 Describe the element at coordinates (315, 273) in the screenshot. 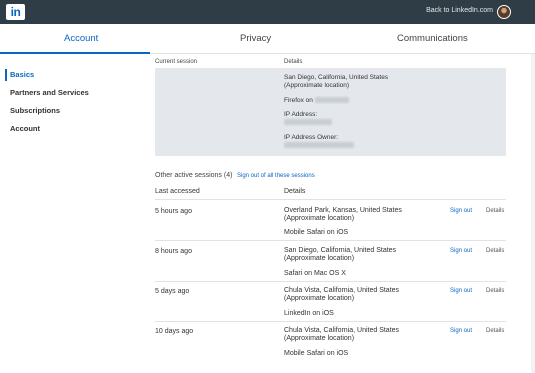

I see `session-browser: Safari on Mac OS X` at that location.